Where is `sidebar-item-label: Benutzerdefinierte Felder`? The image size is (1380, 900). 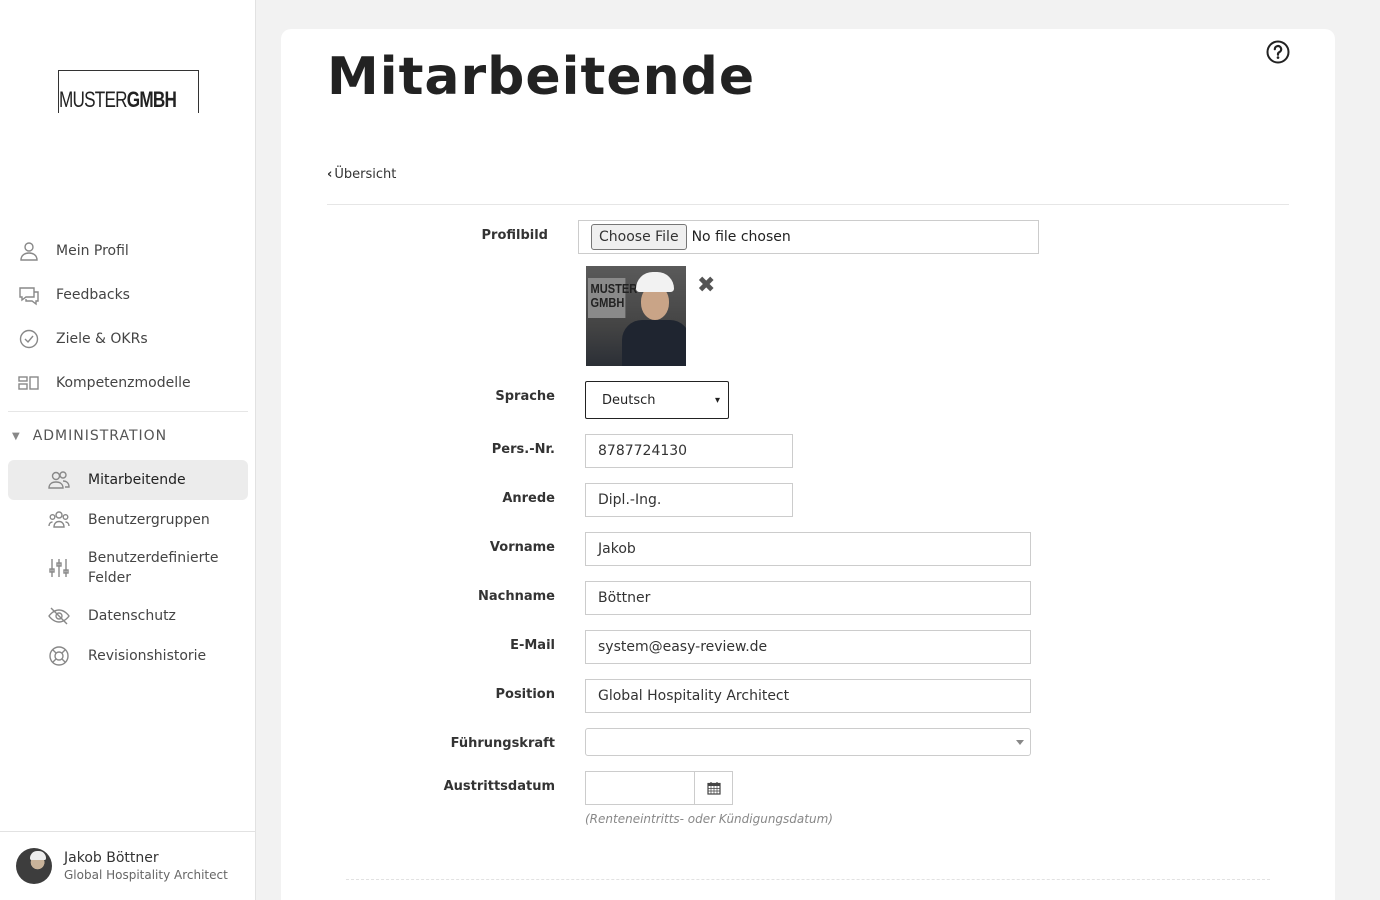 sidebar-item-label: Benutzerdefinierte Felder is located at coordinates (153, 568).